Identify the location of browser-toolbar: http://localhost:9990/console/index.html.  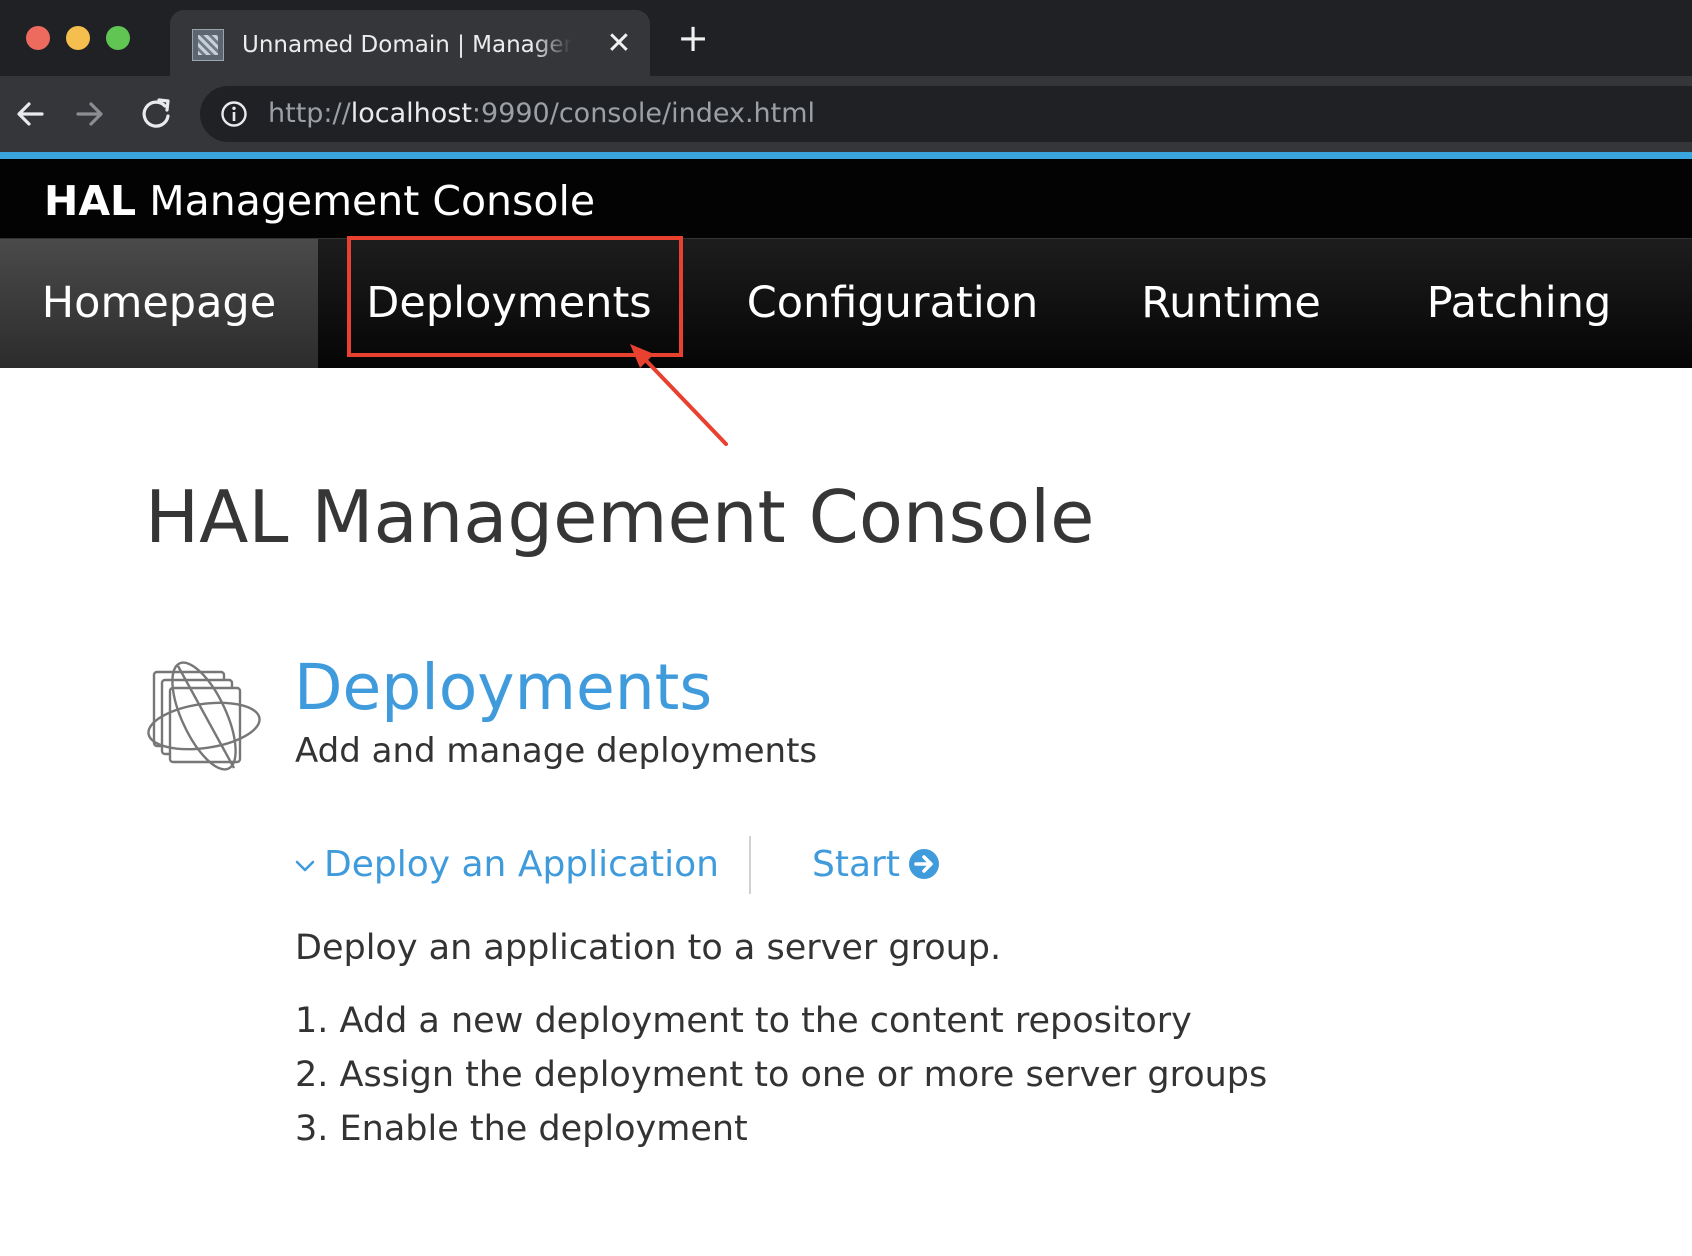
(846, 114).